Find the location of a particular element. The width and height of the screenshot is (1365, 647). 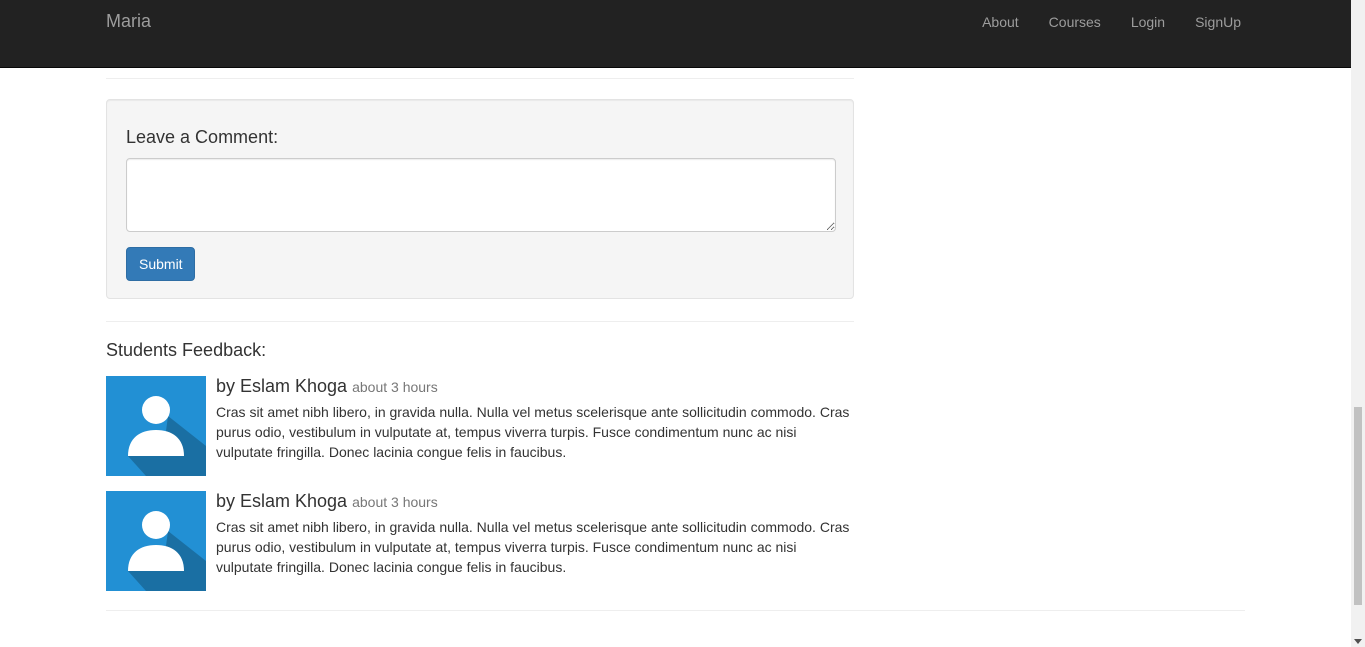

scrollbar-thumb is located at coordinates (1358, 506).